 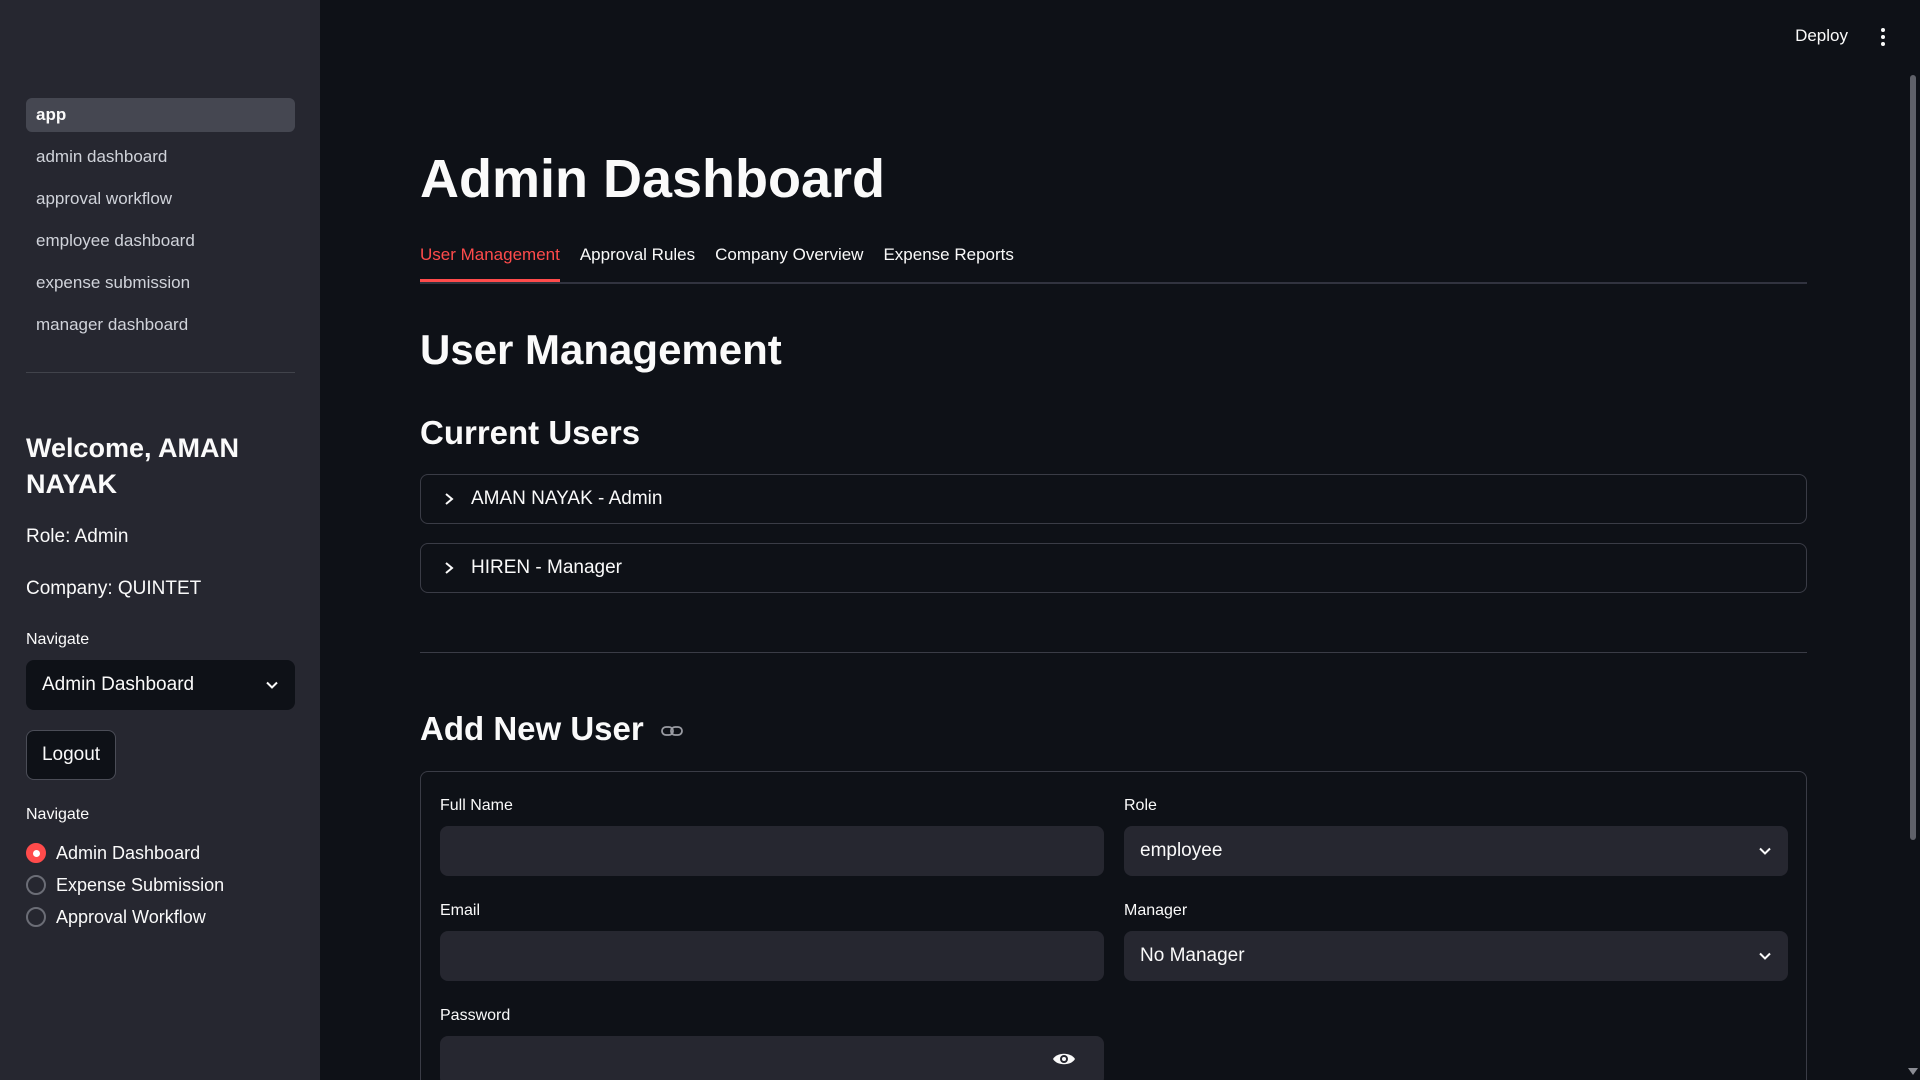 What do you see at coordinates (601, 349) in the screenshot?
I see `section-title: User Management` at bounding box center [601, 349].